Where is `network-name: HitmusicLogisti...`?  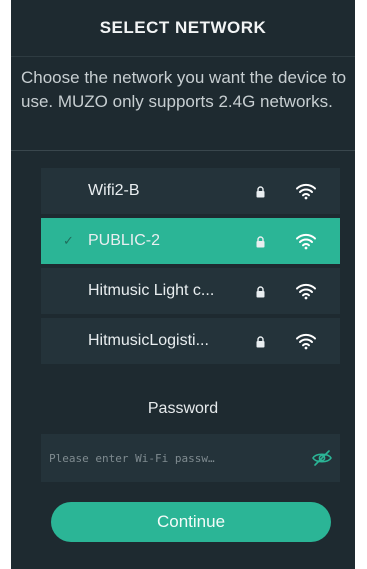 network-name: HitmusicLogisti... is located at coordinates (148, 340).